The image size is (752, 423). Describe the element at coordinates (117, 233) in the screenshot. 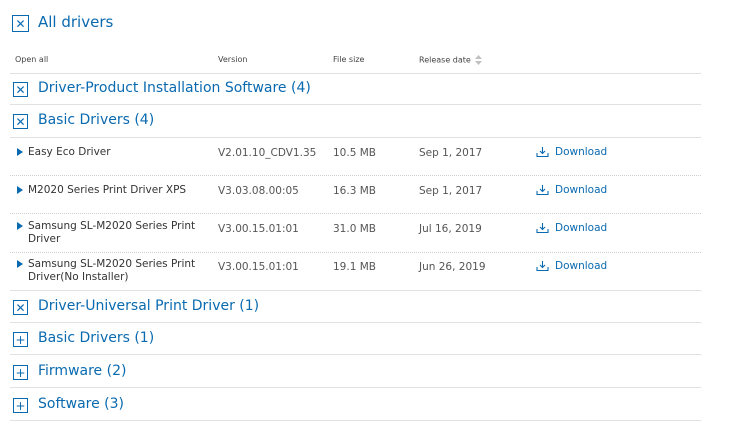

I see `driver-name: Samsung SL-M2020 Series Print Driver` at that location.